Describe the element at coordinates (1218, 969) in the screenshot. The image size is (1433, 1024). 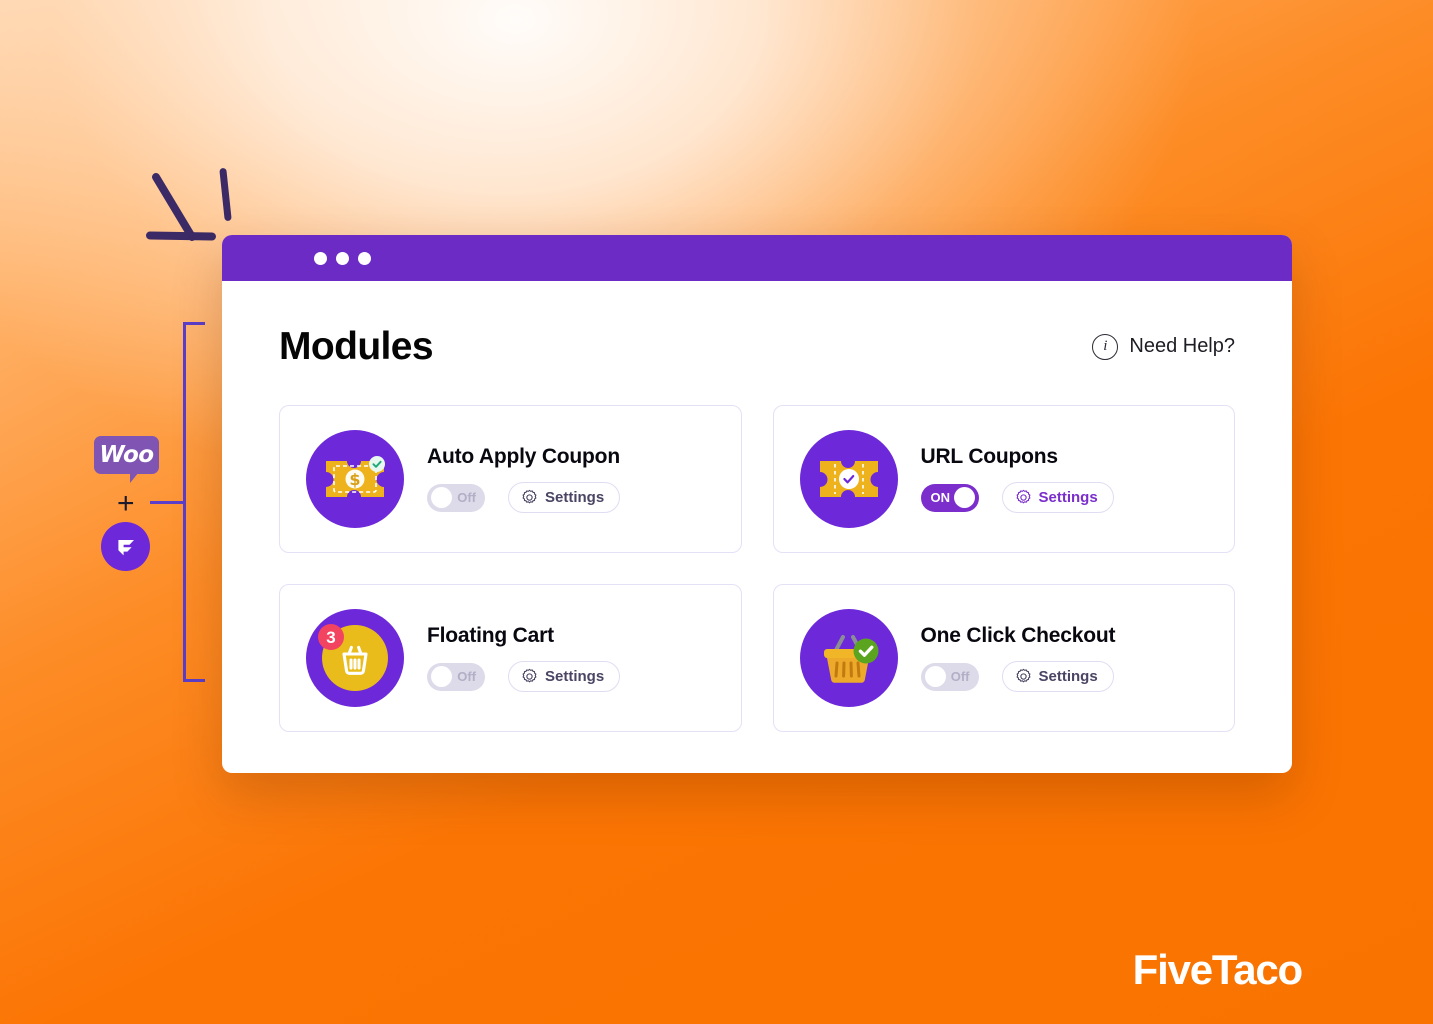
I see `fivetaco-wordmark: FiveTaco` at that location.